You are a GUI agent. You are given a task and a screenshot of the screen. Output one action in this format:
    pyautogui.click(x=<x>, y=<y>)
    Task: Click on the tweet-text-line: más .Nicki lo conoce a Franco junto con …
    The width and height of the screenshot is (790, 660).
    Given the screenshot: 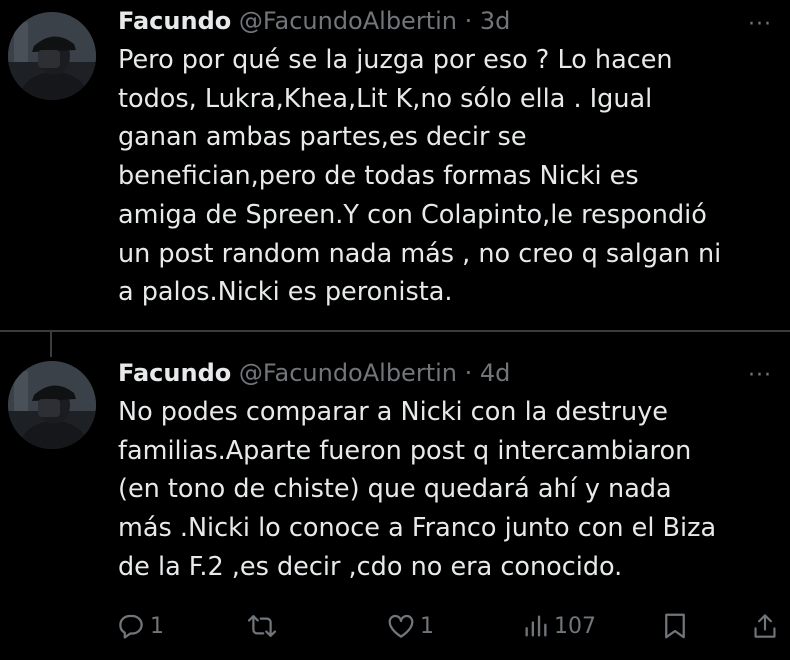 What is the action you would take?
    pyautogui.click(x=417, y=528)
    